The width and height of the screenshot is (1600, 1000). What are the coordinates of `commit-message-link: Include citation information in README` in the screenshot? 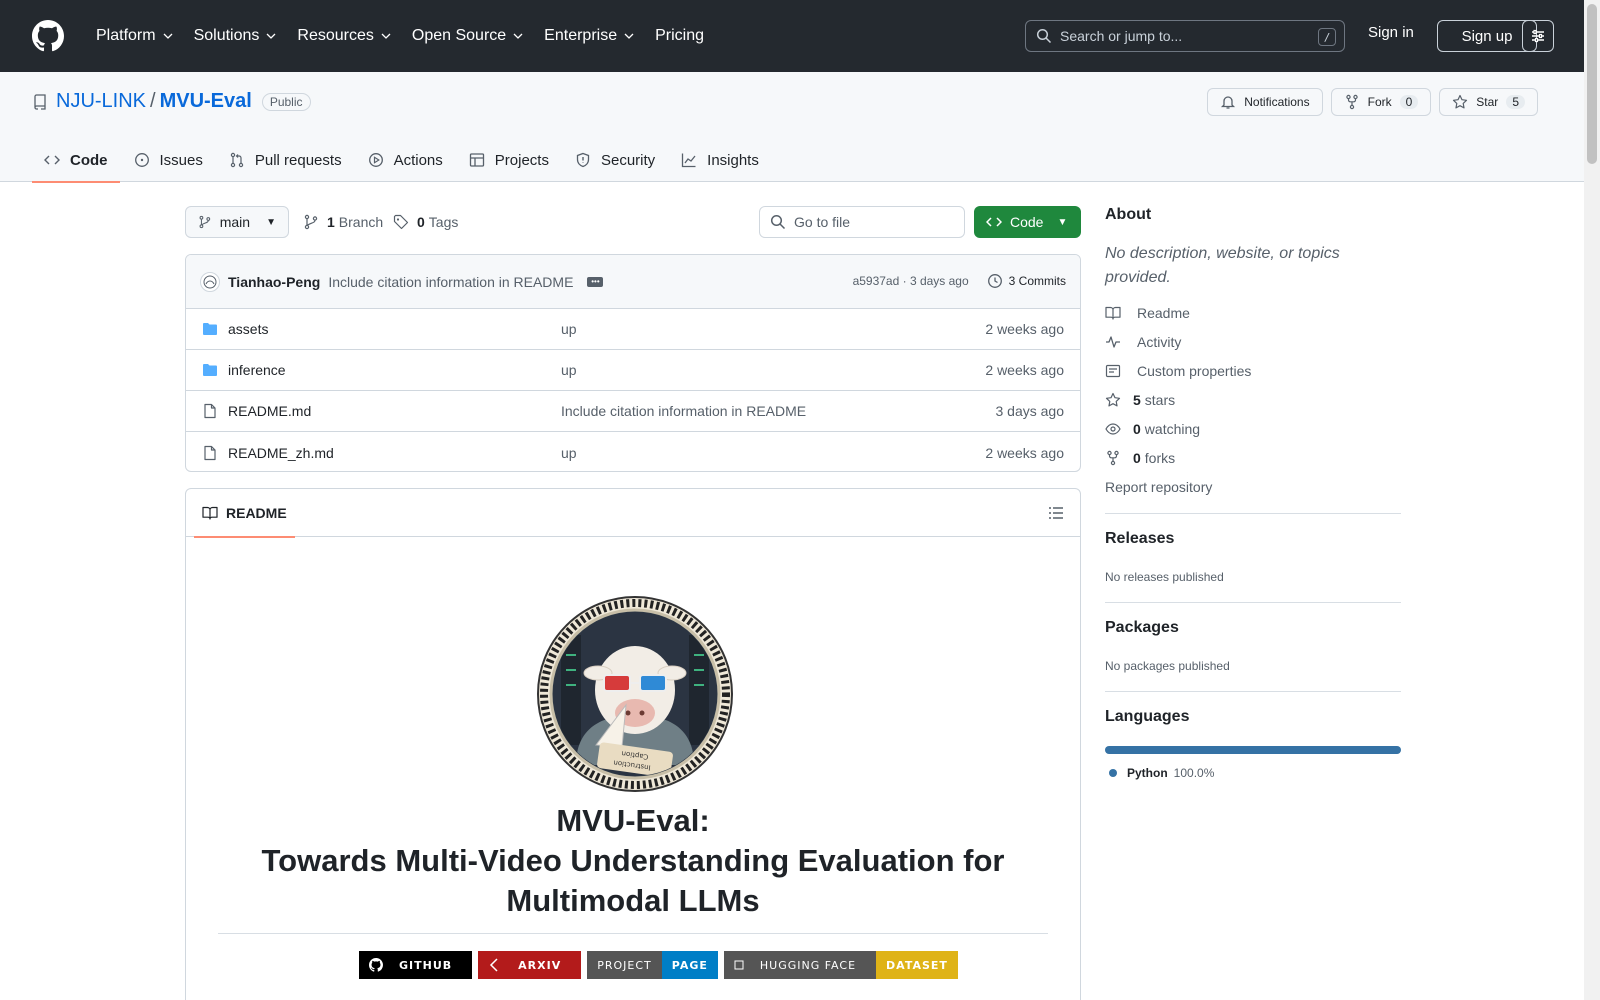 It's located at (450, 282).